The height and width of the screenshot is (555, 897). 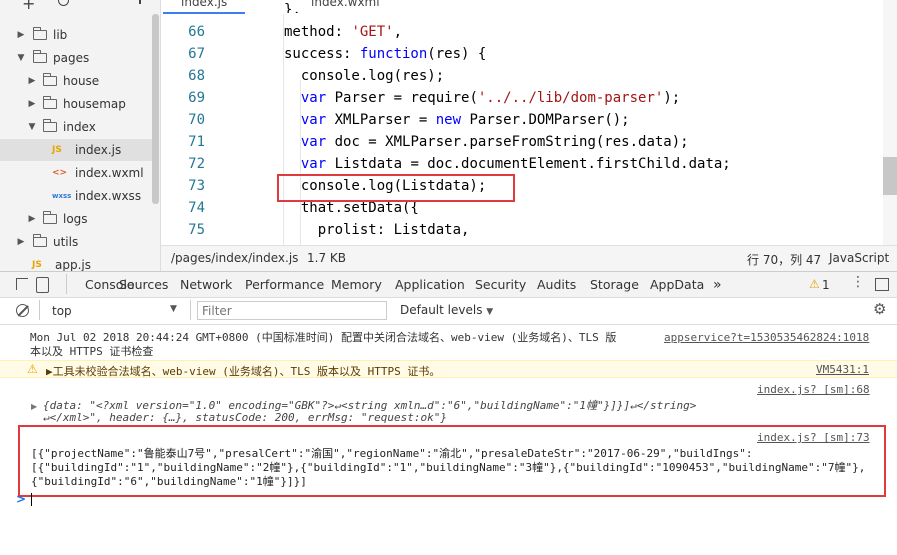 What do you see at coordinates (42, 285) in the screenshot?
I see `device-toolbar-icon` at bounding box center [42, 285].